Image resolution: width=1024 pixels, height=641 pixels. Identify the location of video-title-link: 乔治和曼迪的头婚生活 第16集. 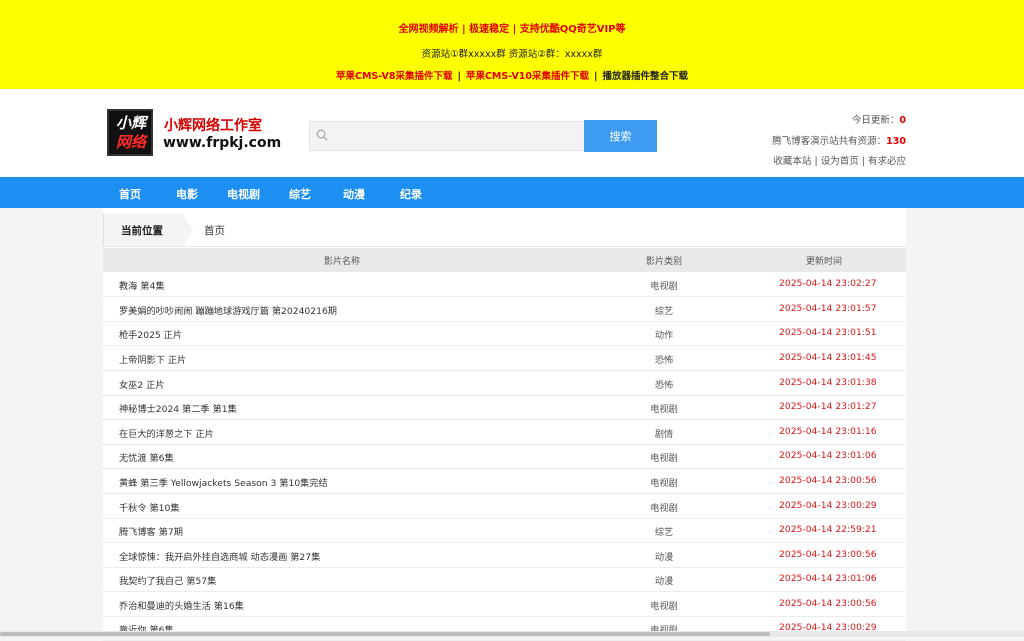
(181, 605).